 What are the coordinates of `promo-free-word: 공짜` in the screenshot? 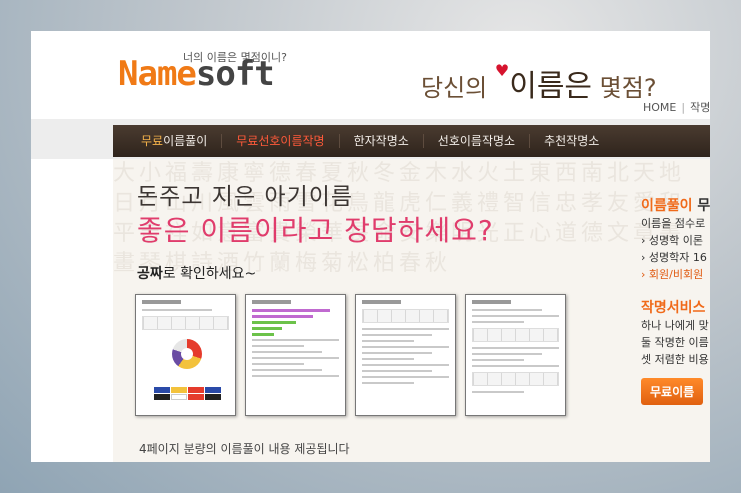 It's located at (150, 274).